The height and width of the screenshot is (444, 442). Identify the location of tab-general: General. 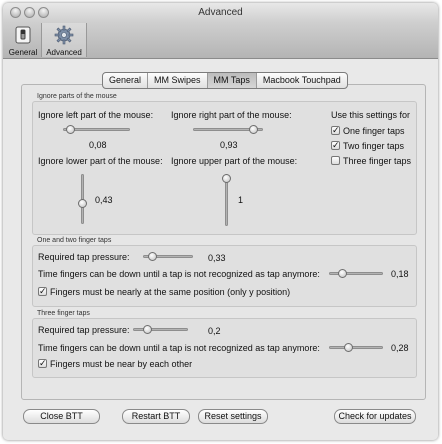
(126, 80).